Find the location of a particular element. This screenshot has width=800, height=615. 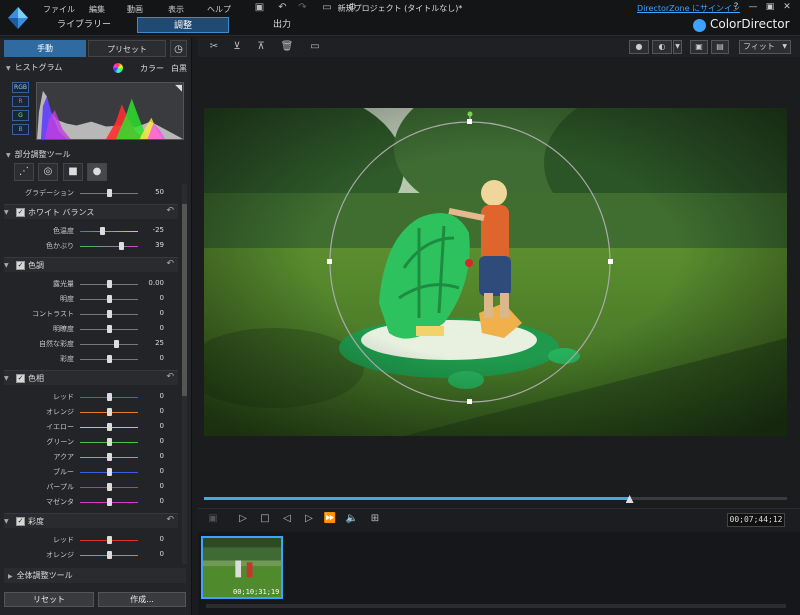

volume-icon: 🔈 is located at coordinates (352, 519).